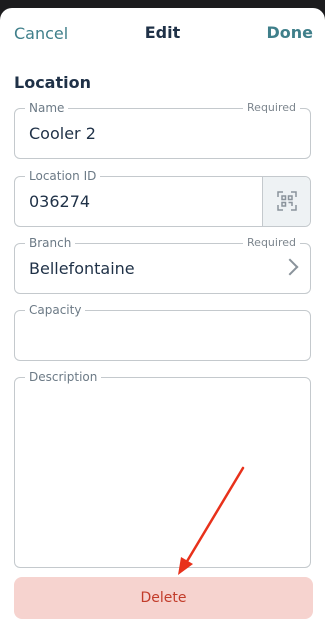  I want to click on chevron-right-icon, so click(290, 267).